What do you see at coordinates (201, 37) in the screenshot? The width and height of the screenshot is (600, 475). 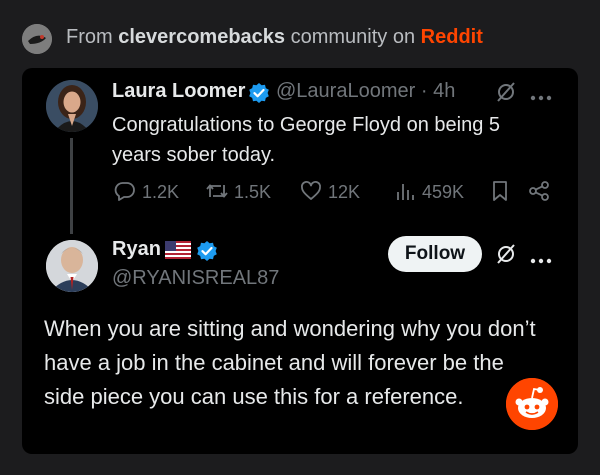 I see `community-link: clevercomebacks` at bounding box center [201, 37].